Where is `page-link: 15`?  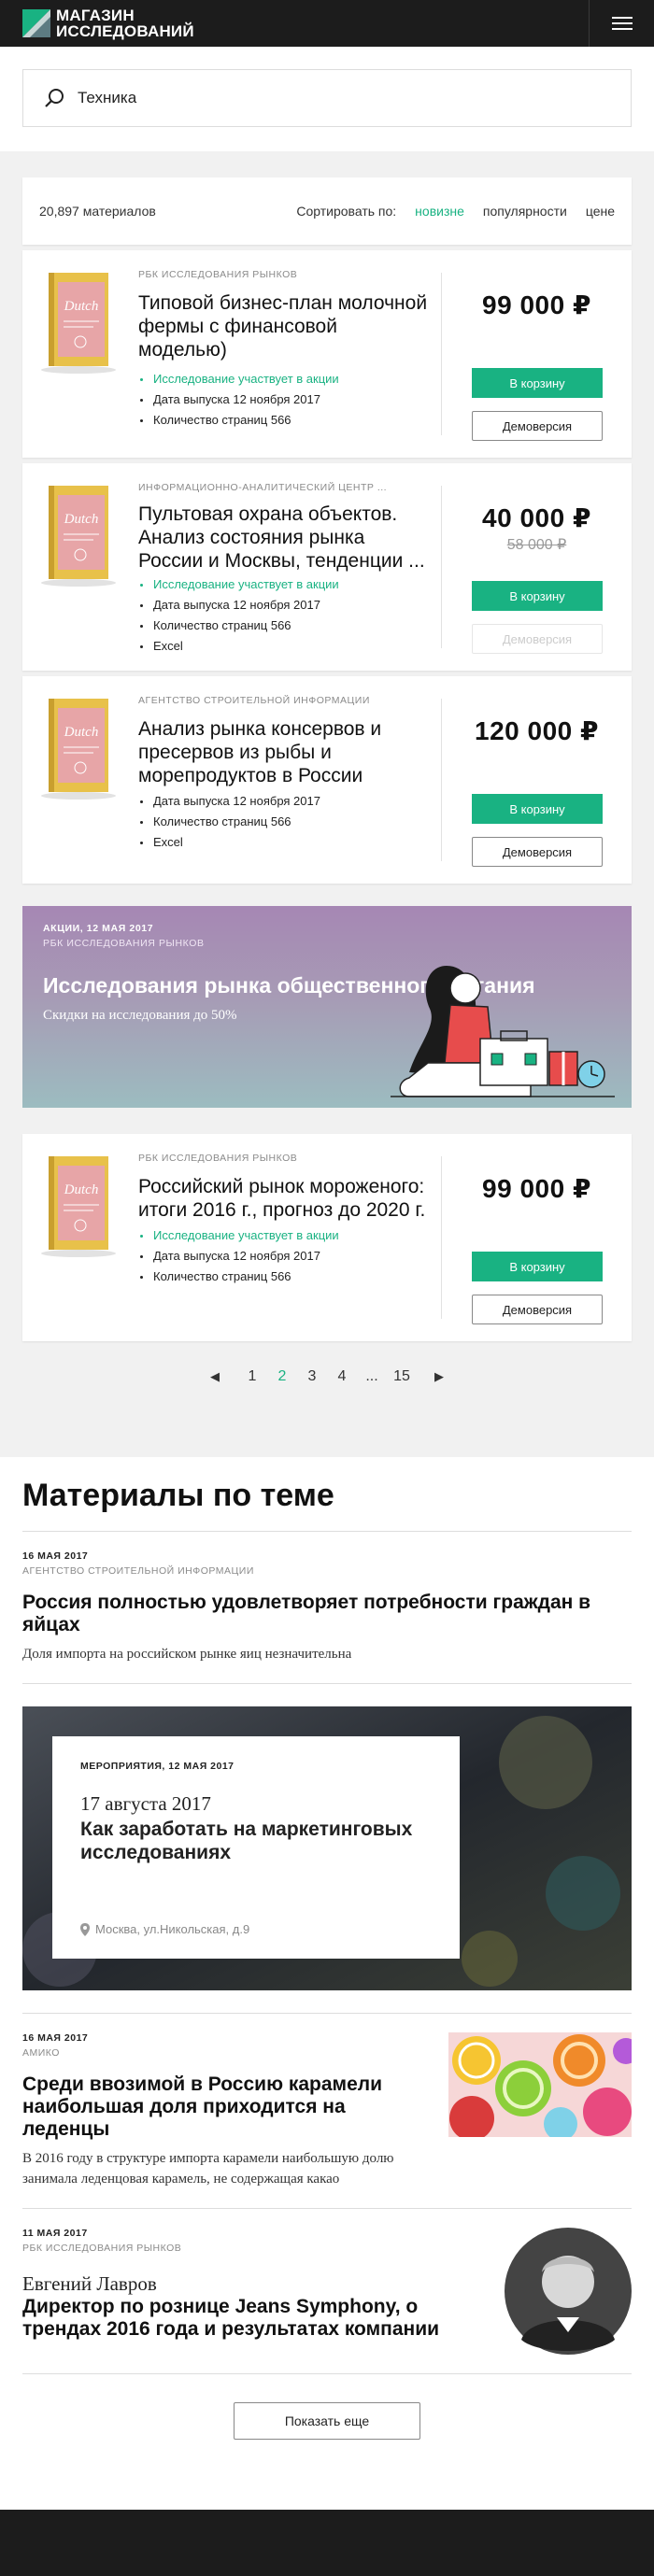 page-link: 15 is located at coordinates (402, 1376).